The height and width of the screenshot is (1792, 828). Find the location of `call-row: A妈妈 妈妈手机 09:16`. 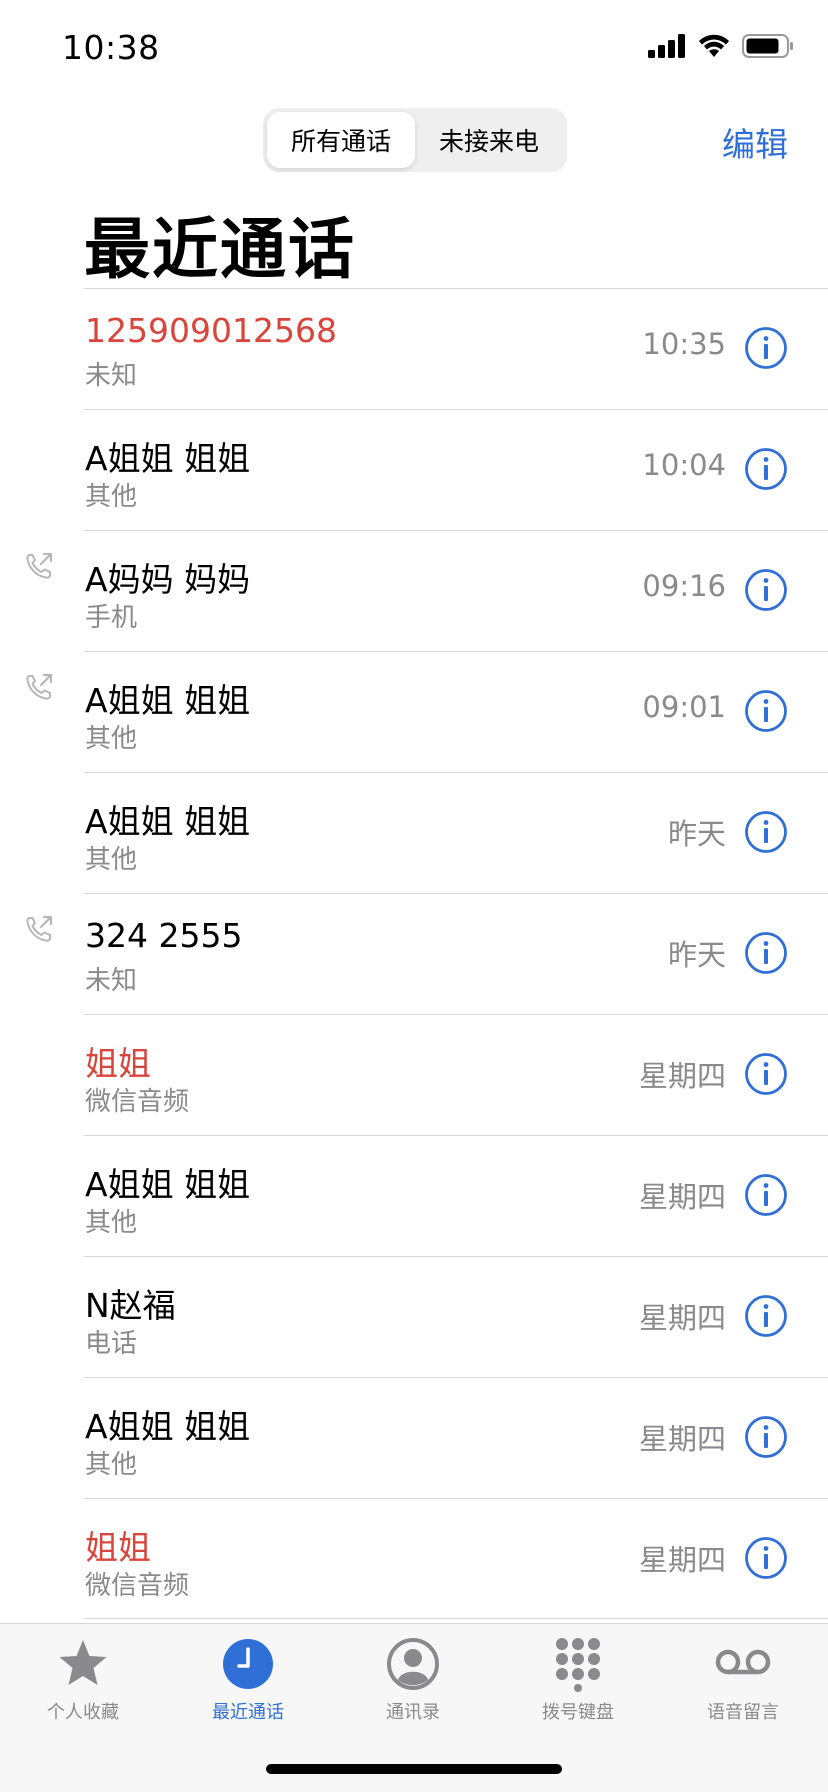

call-row: A妈妈 妈妈手机 09:16 is located at coordinates (427, 590).